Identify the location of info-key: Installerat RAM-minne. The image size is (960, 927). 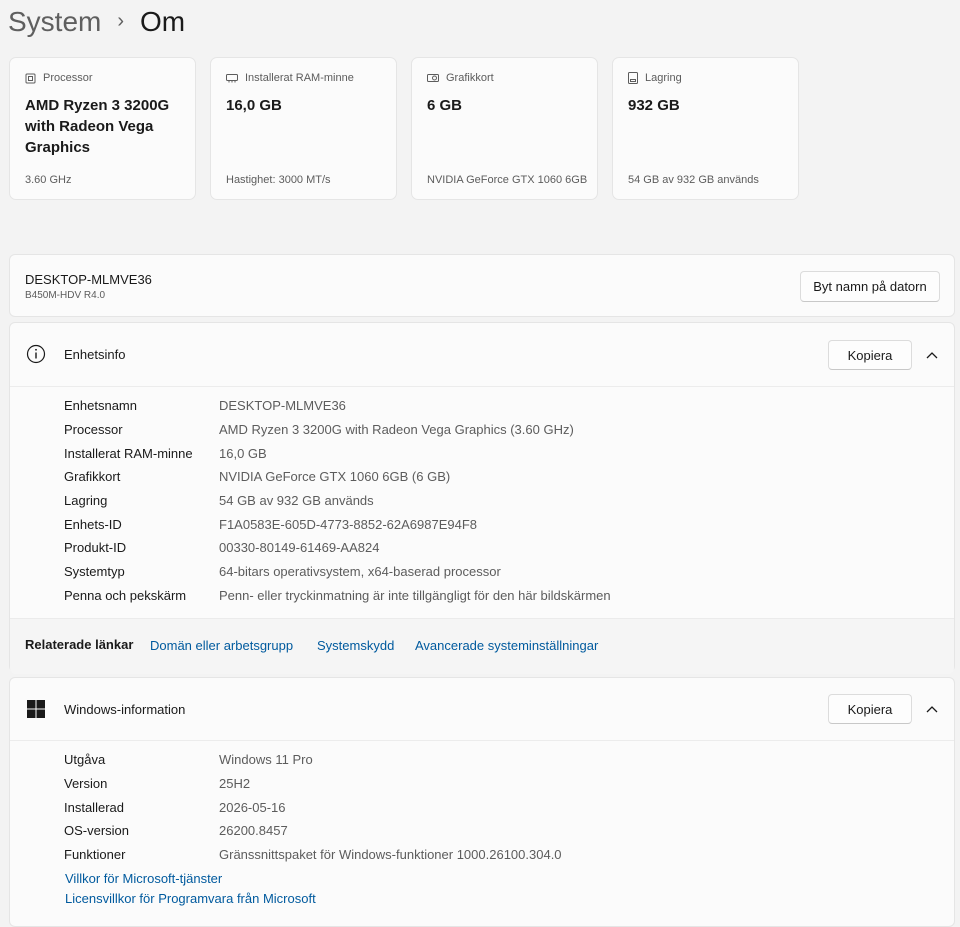
(128, 453).